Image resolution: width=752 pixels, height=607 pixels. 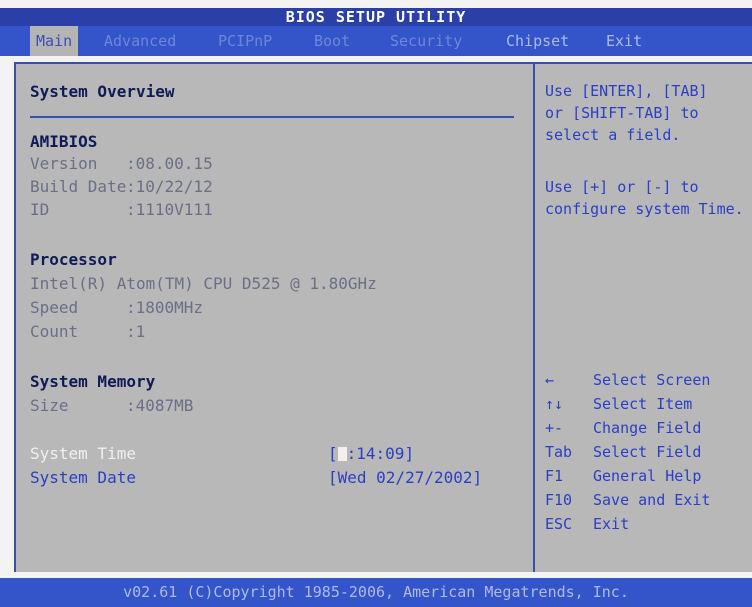 What do you see at coordinates (405, 478) in the screenshot?
I see `system-date-value: [Wed 02/27/2002]` at bounding box center [405, 478].